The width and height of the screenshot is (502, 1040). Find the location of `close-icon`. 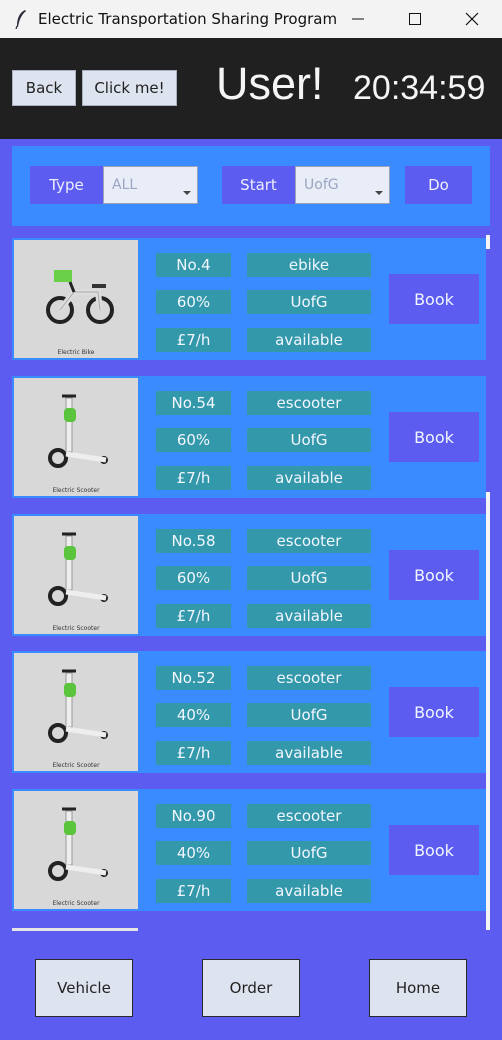

close-icon is located at coordinates (472, 19).